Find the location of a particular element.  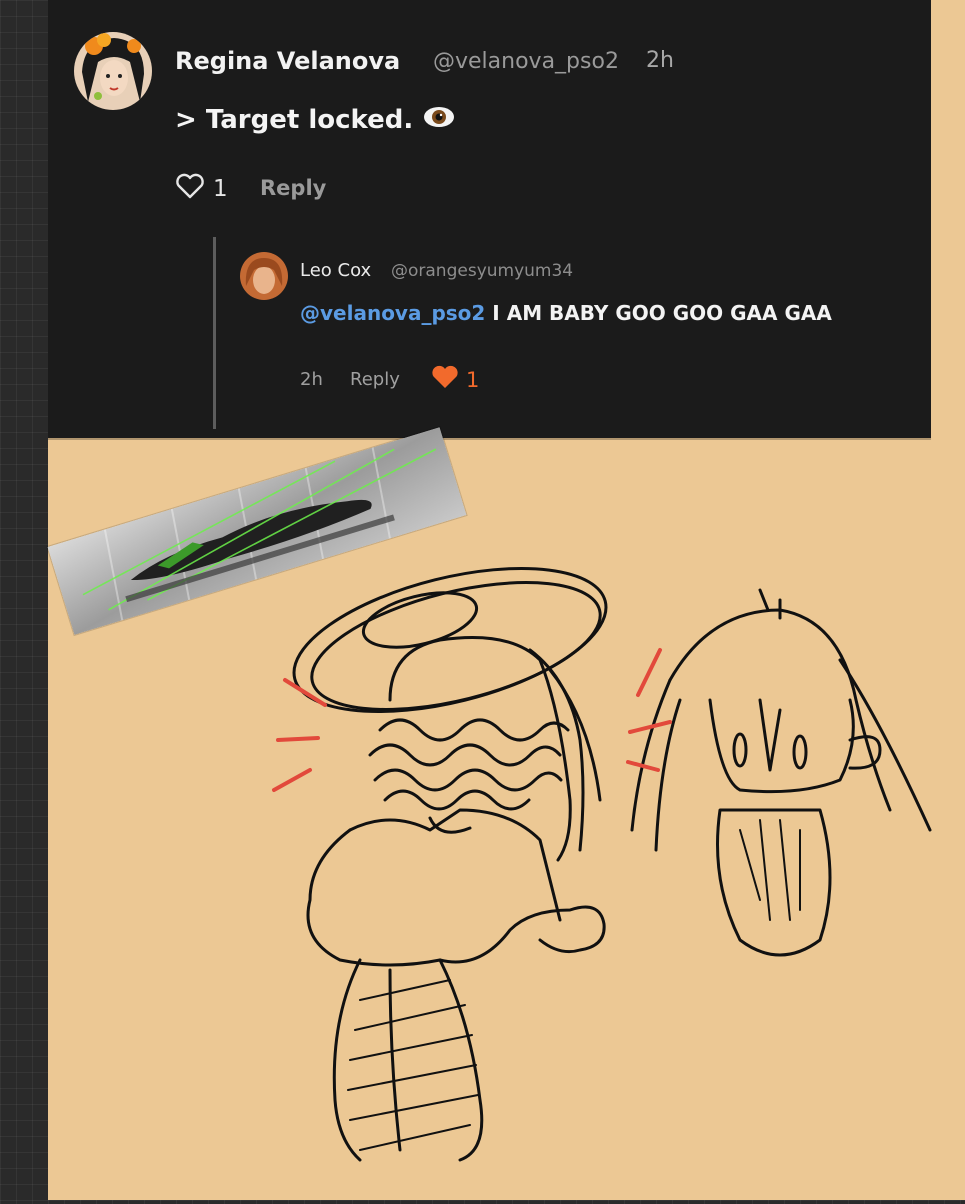

eye-emoji is located at coordinates (439, 120).